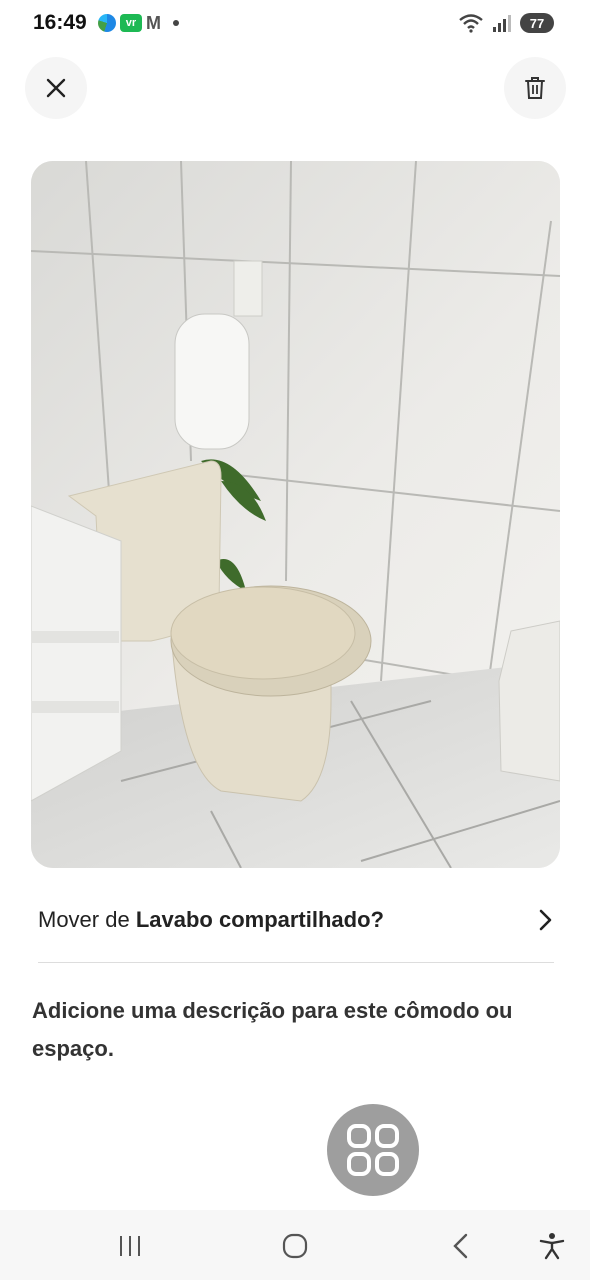 The width and height of the screenshot is (590, 1280). I want to click on move-room-text: Mover de Lavabo compartilhado?, so click(211, 920).